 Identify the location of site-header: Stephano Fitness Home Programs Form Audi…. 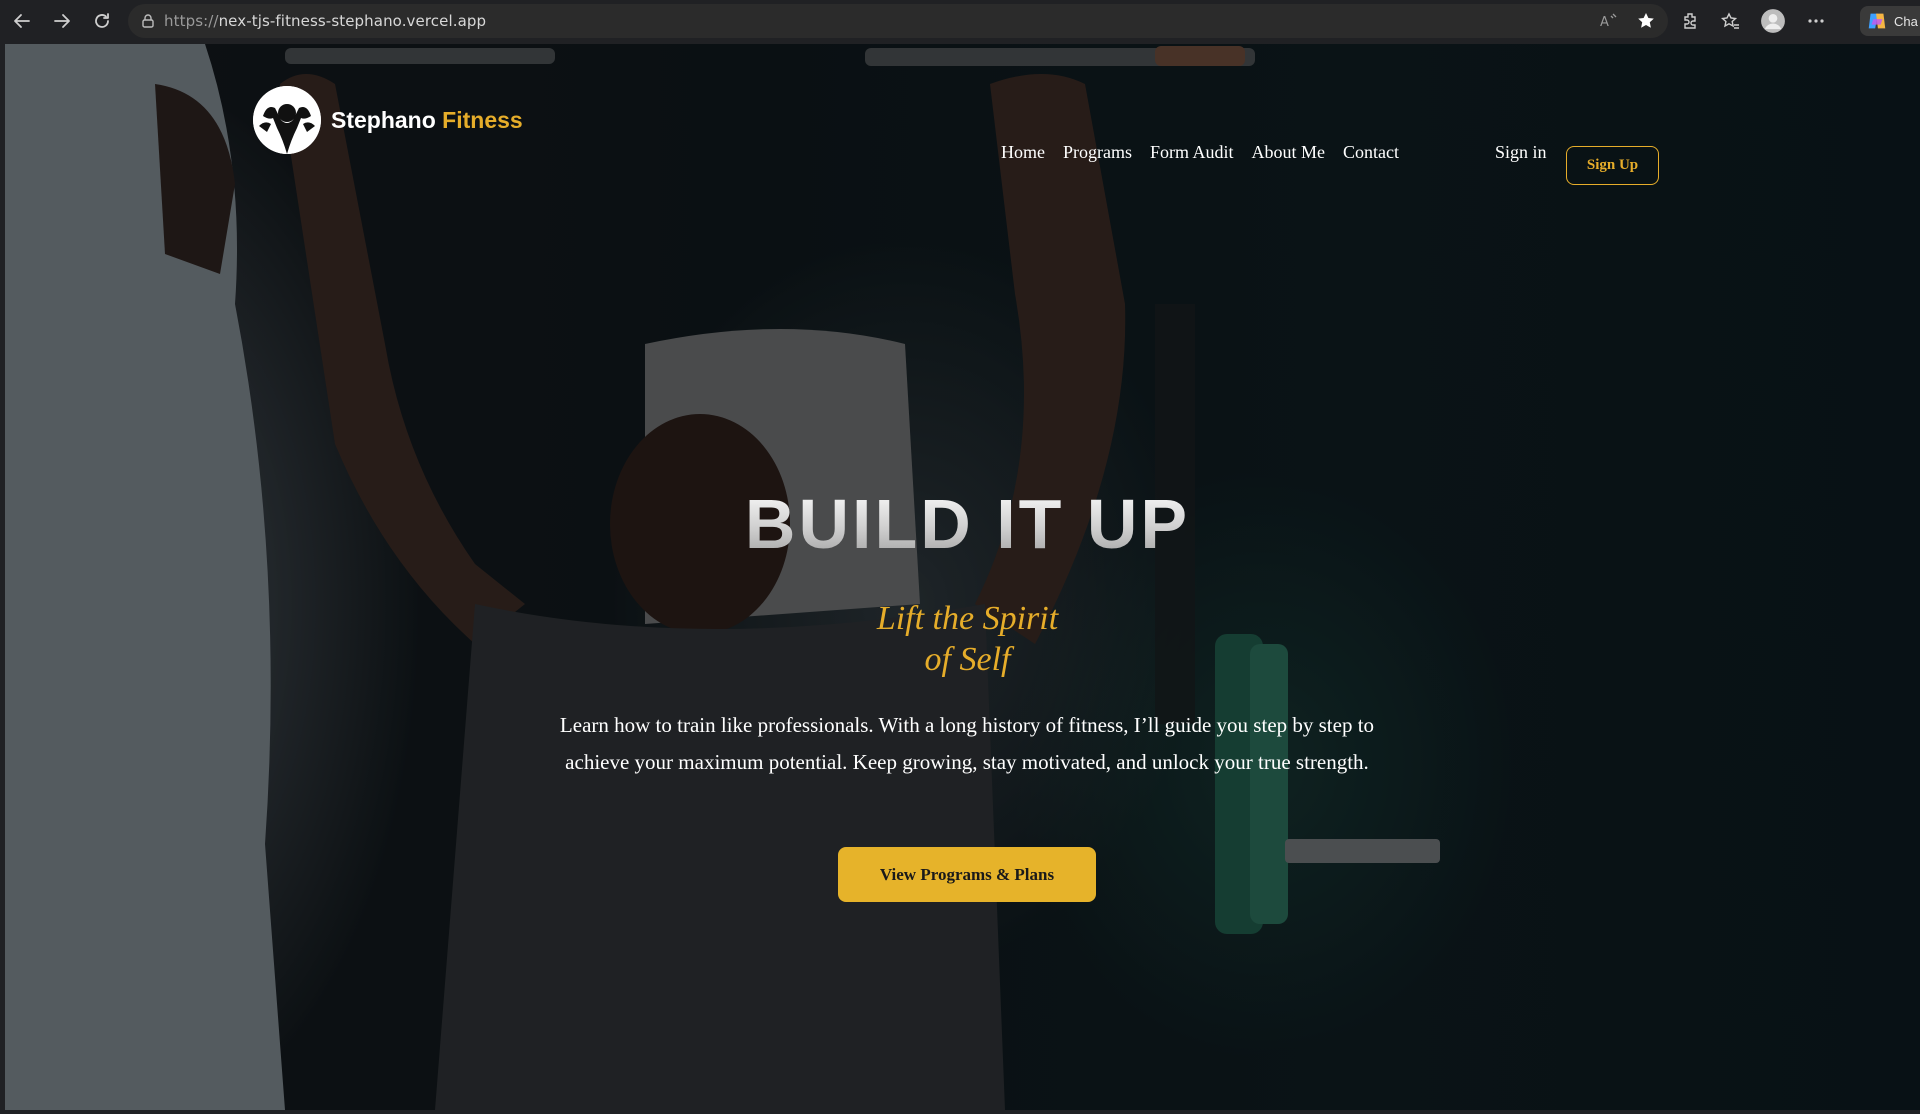
(962, 114).